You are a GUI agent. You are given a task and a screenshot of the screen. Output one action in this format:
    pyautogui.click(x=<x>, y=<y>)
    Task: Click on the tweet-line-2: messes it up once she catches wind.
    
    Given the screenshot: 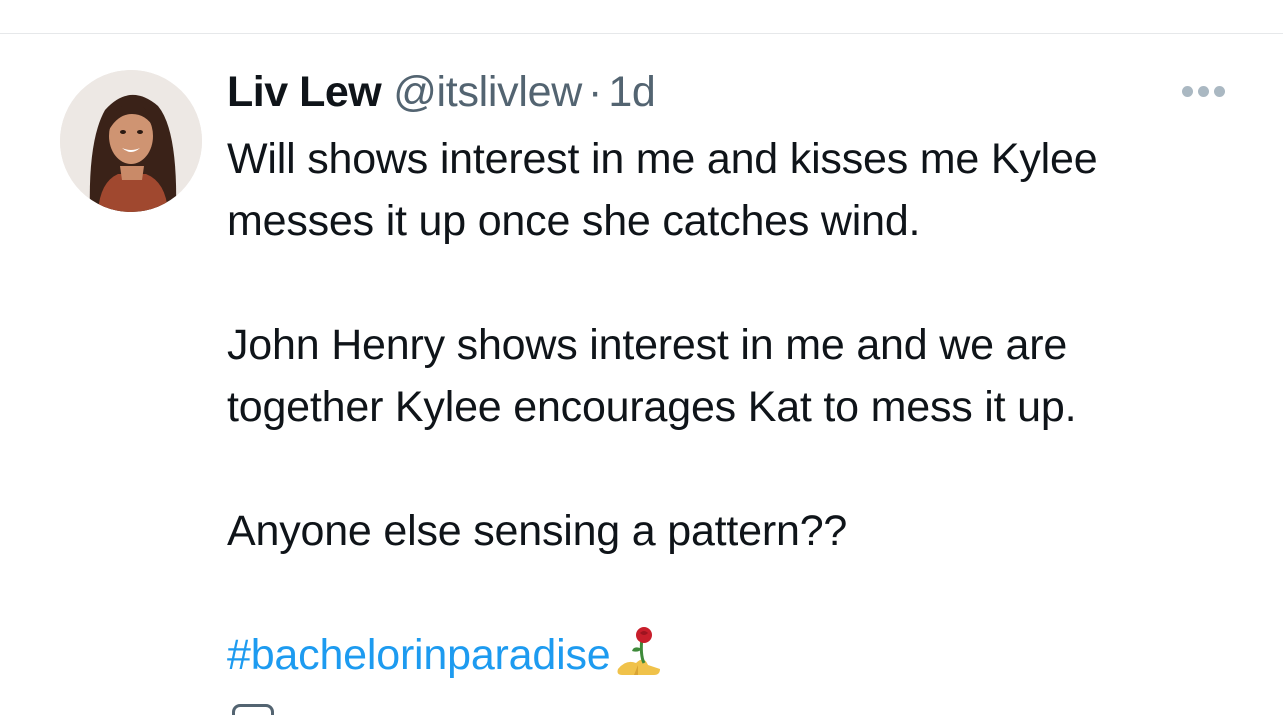 What is the action you would take?
    pyautogui.click(x=574, y=221)
    